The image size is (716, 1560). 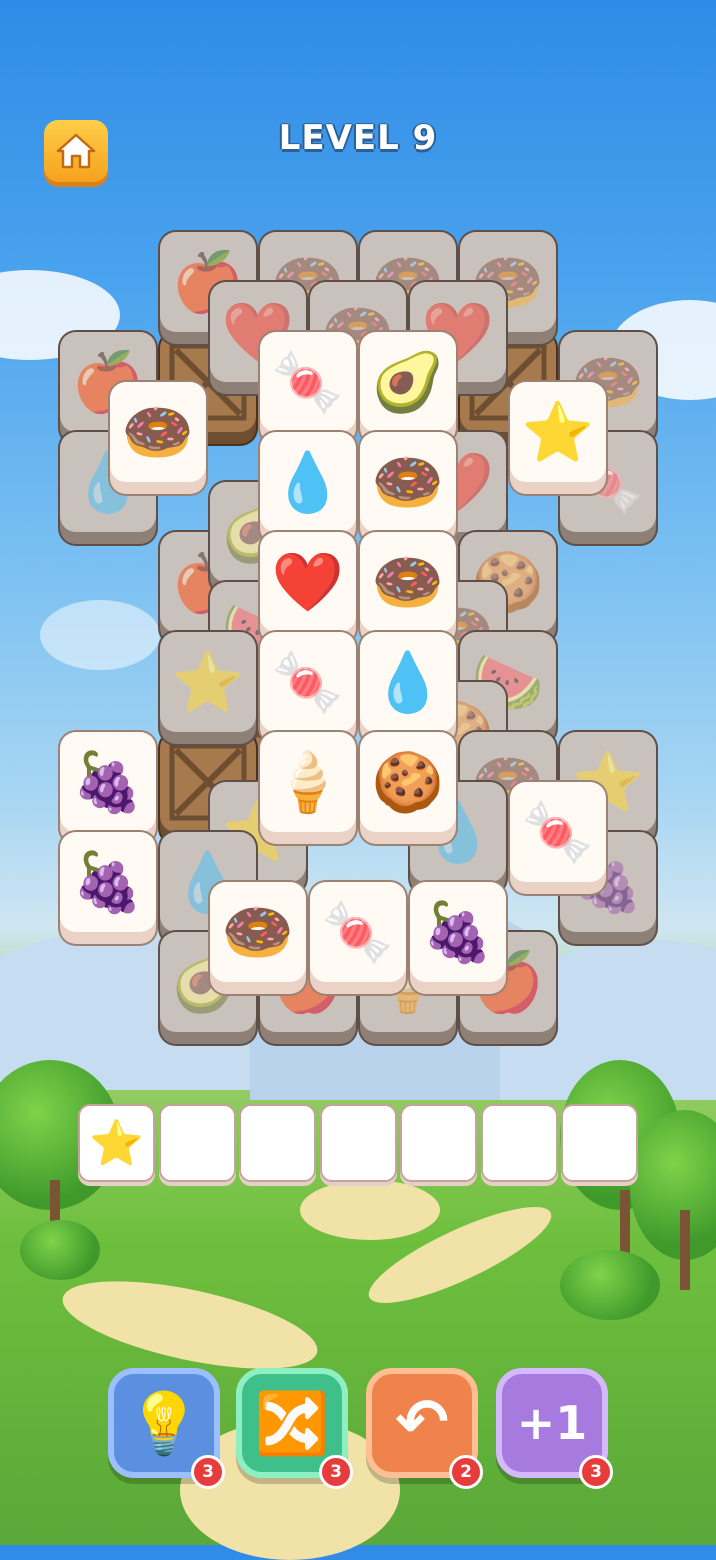 I want to click on tile-heart: ❤️, so click(x=308, y=582).